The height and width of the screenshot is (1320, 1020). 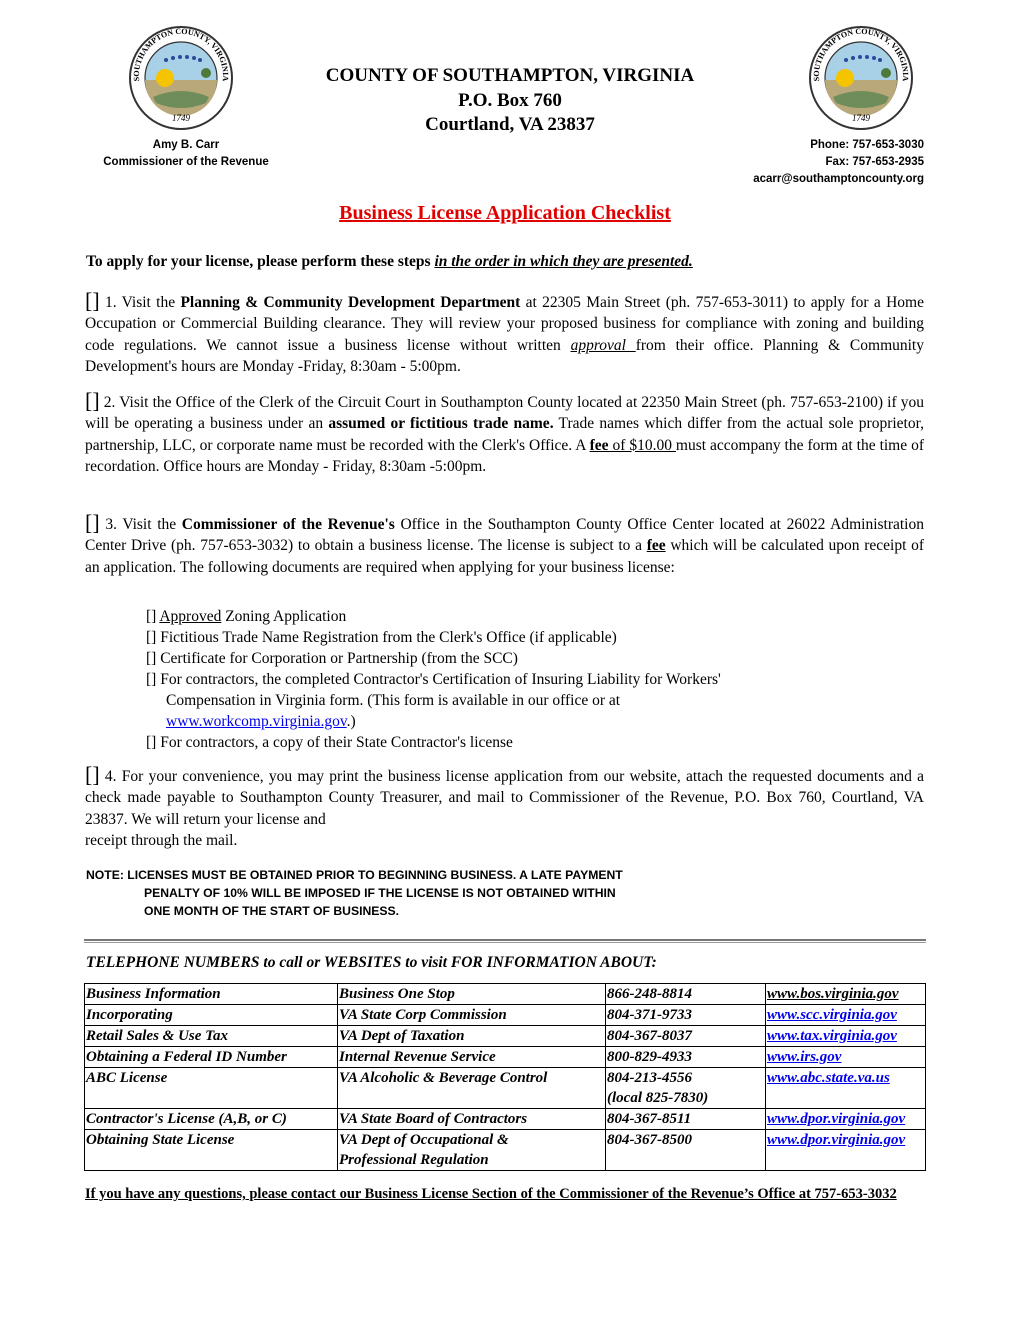 I want to click on county-seal-left: 1749 SOUTHAMPTON COUNTY, VIRGINIA, so click(x=181, y=78).